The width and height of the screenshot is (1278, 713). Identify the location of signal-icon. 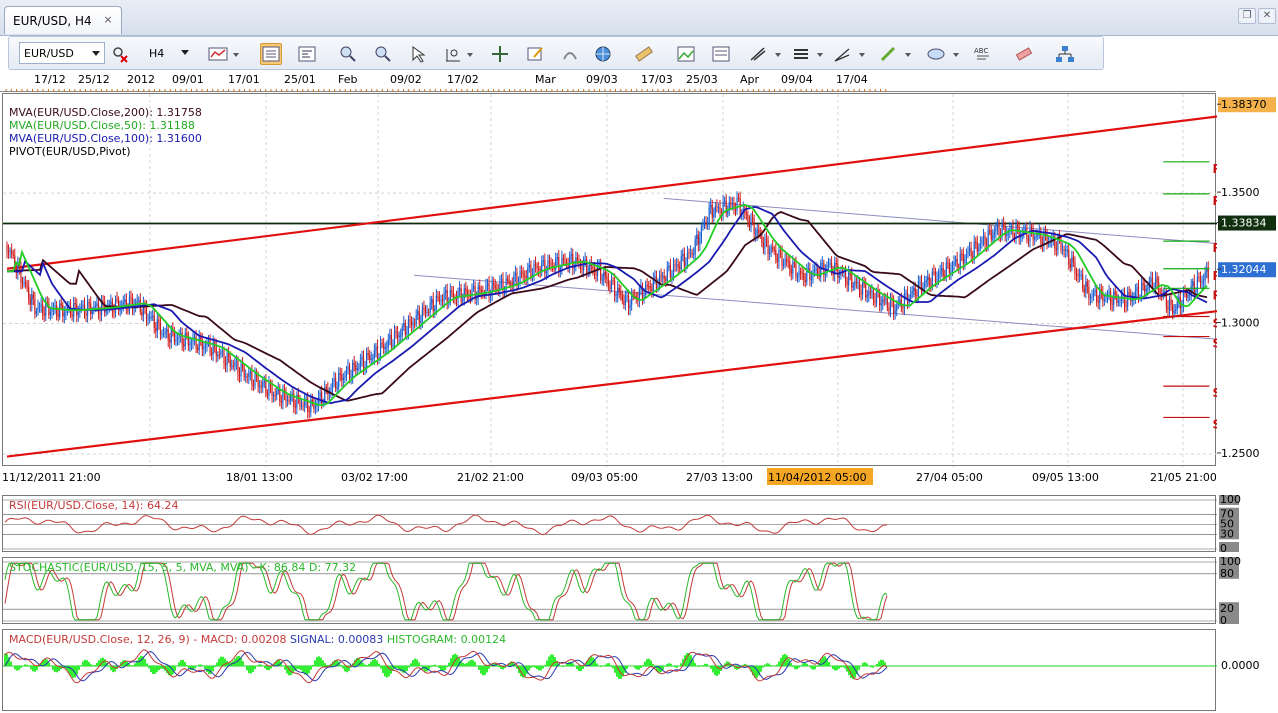
(570, 54).